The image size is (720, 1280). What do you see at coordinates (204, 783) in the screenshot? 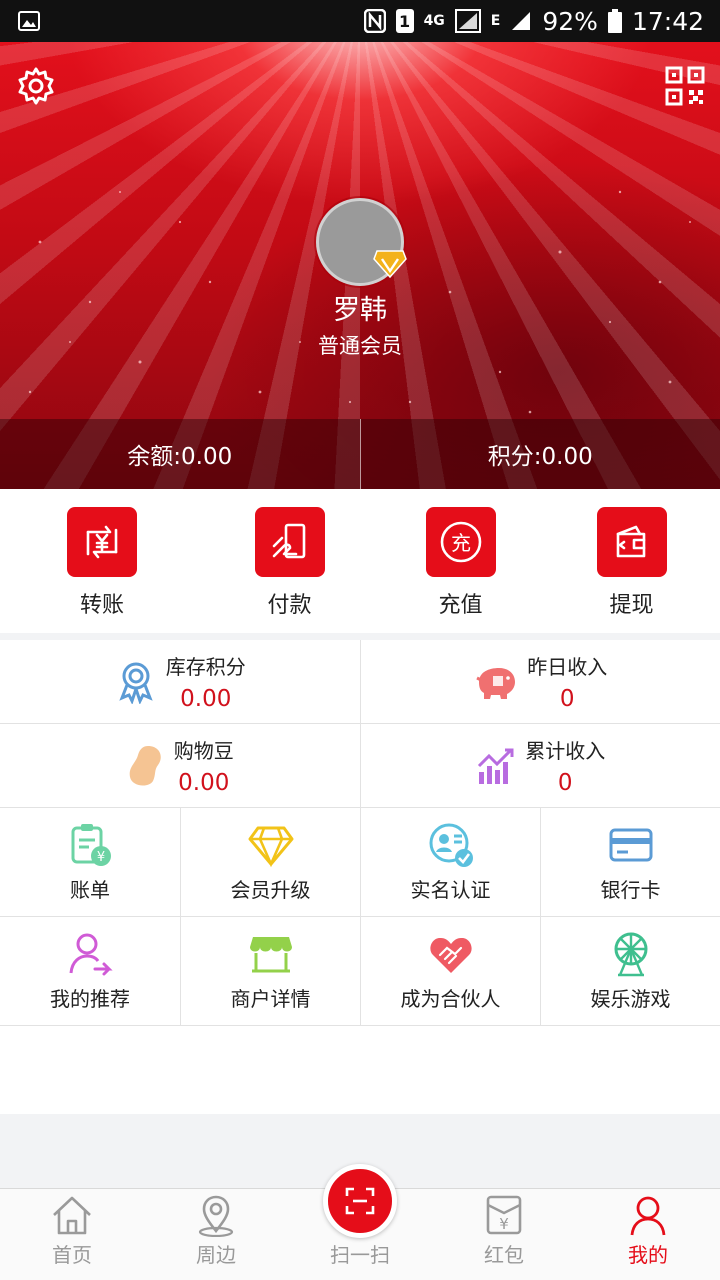
I see `kpi-shopping-beans-value: 0.00` at bounding box center [204, 783].